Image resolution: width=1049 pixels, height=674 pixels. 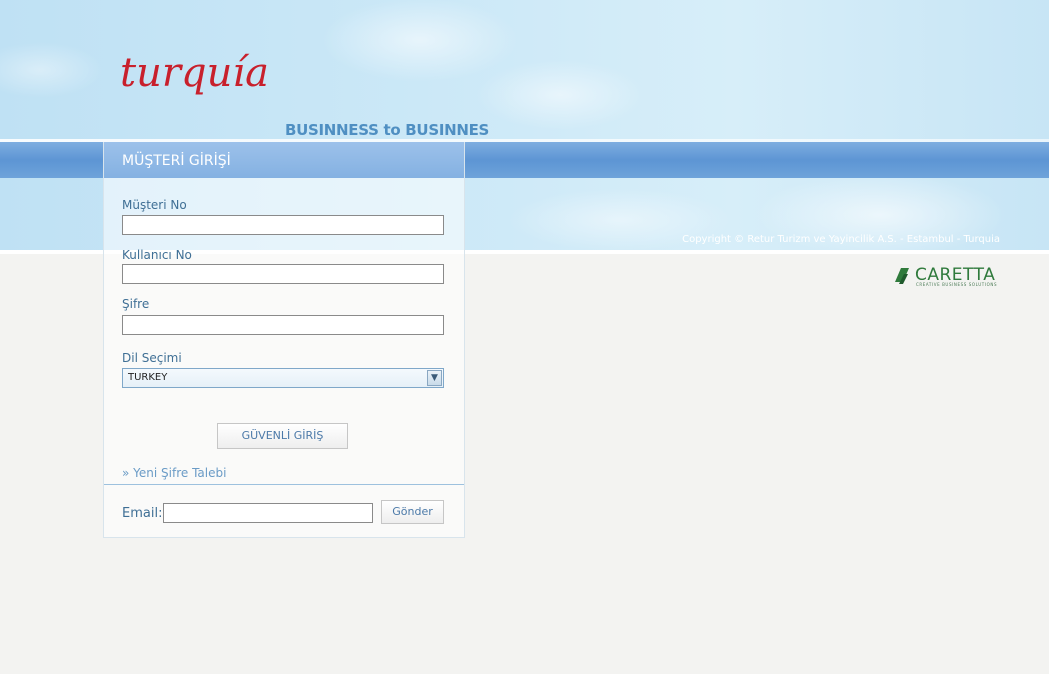 I want to click on tagline: BUSINNESS to BUSINNES, so click(x=387, y=130).